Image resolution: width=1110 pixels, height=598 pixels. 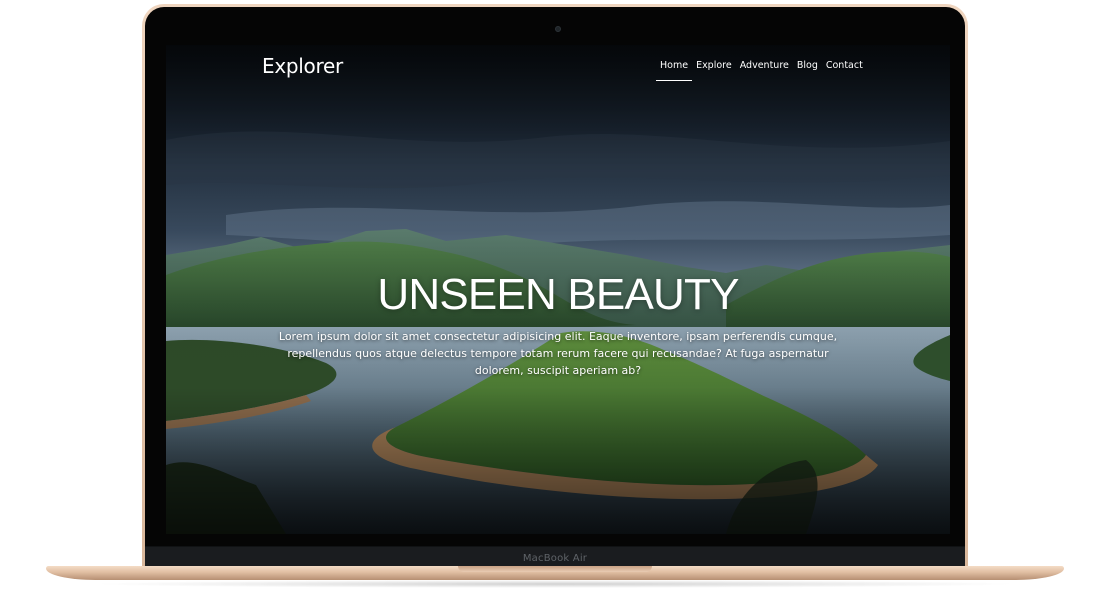 I want to click on device-label: MacBook Air, so click(x=555, y=558).